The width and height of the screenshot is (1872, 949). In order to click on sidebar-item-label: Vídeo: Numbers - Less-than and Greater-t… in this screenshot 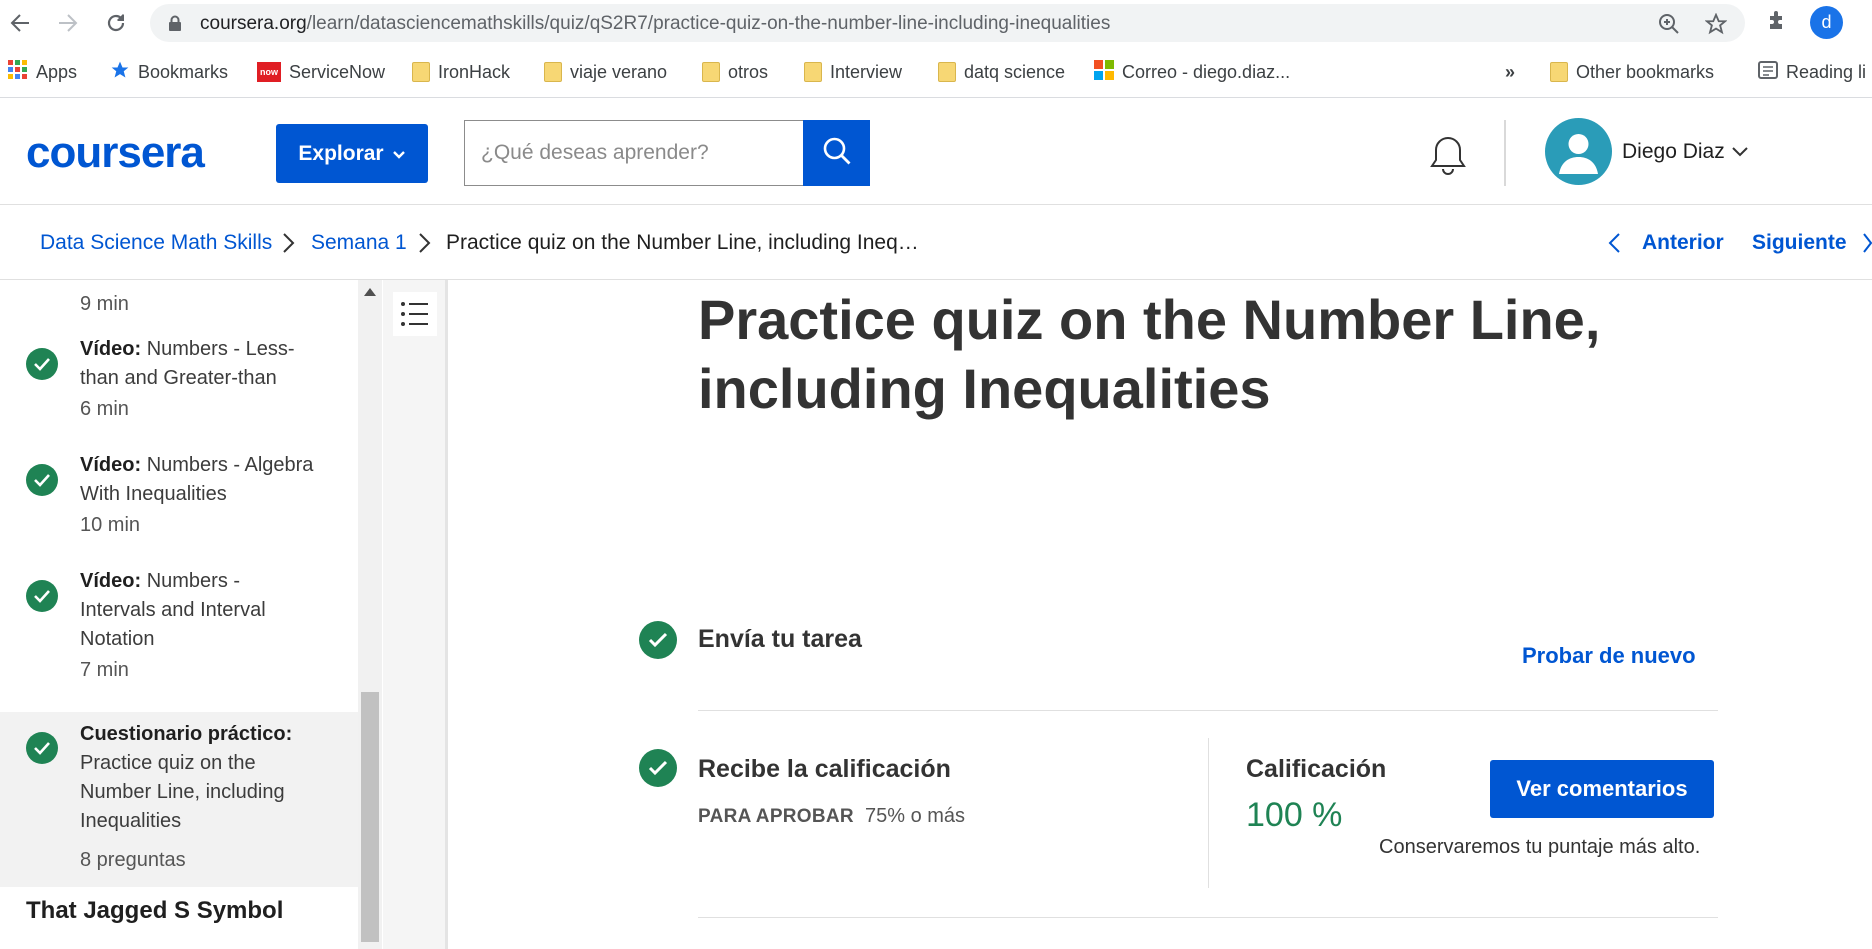, I will do `click(187, 363)`.